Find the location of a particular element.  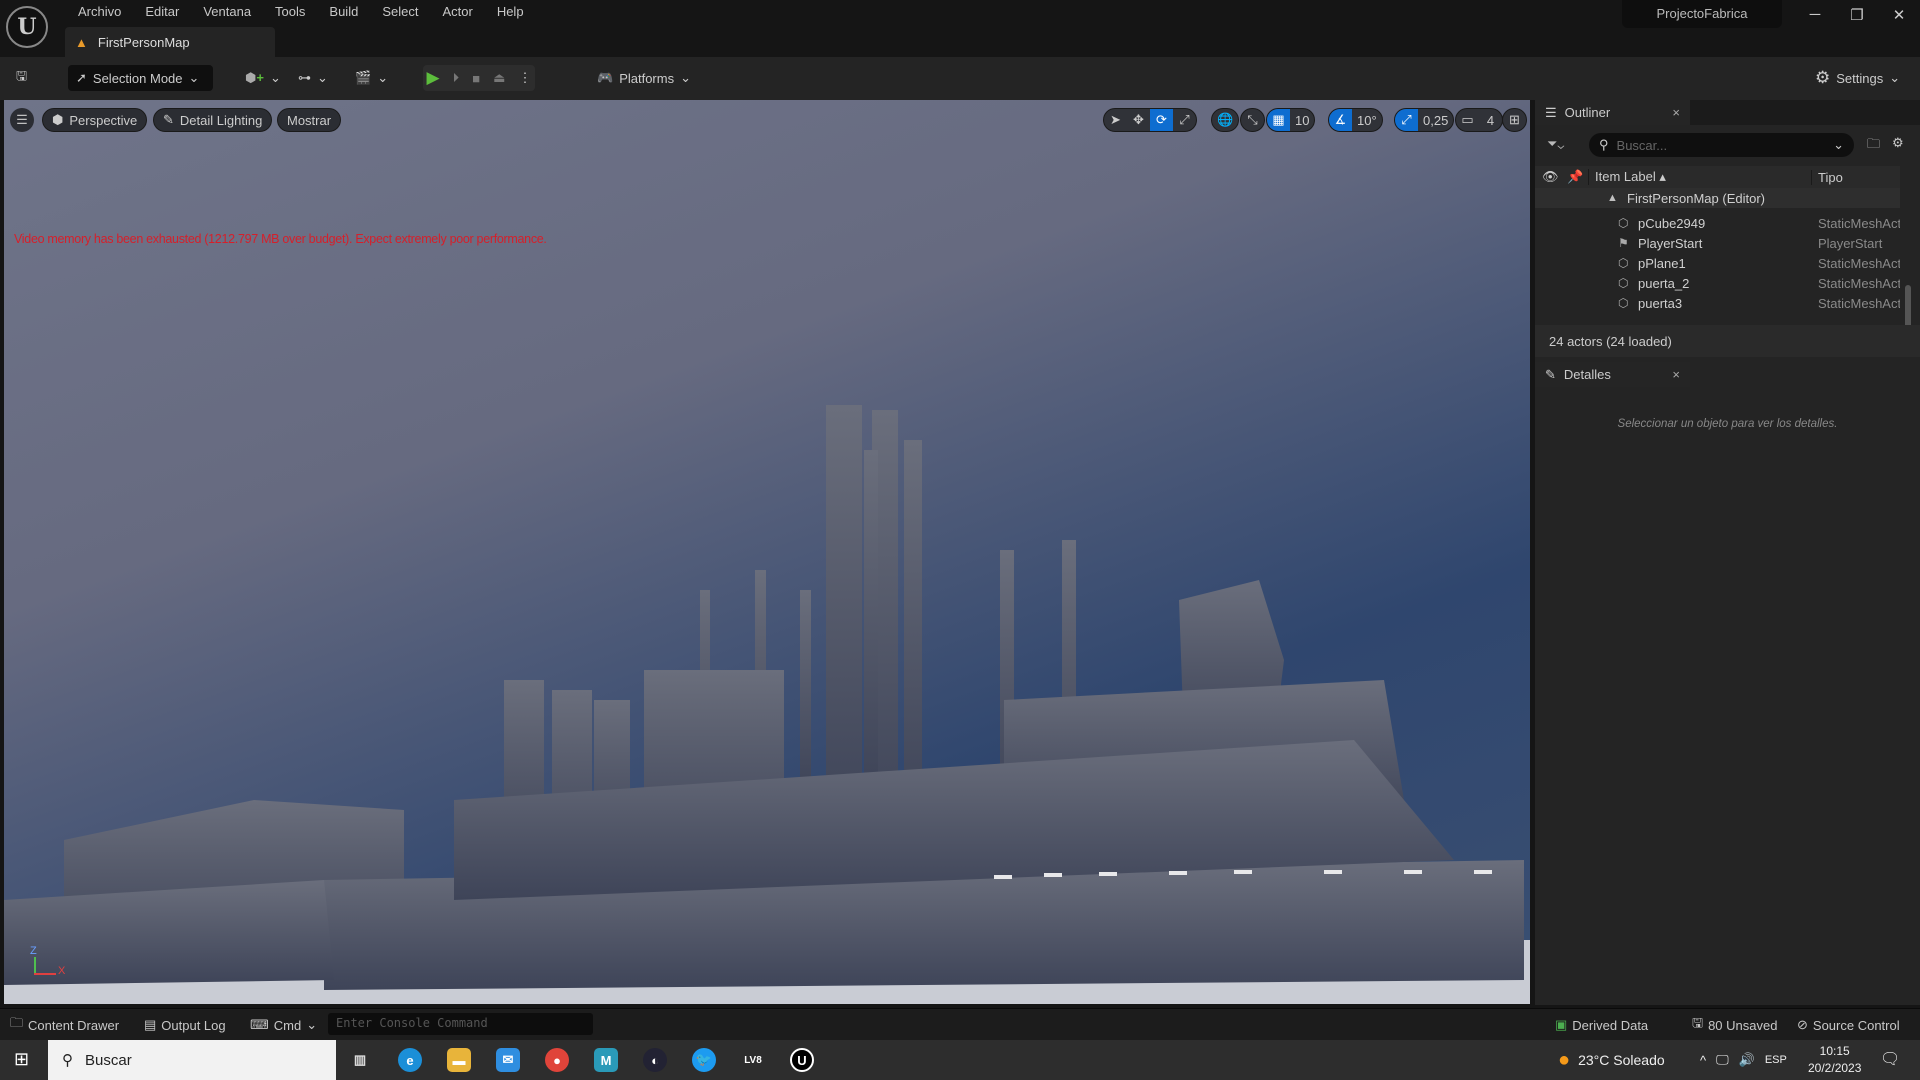

filter-icon: ⏷⌄ is located at coordinates (1555, 144).